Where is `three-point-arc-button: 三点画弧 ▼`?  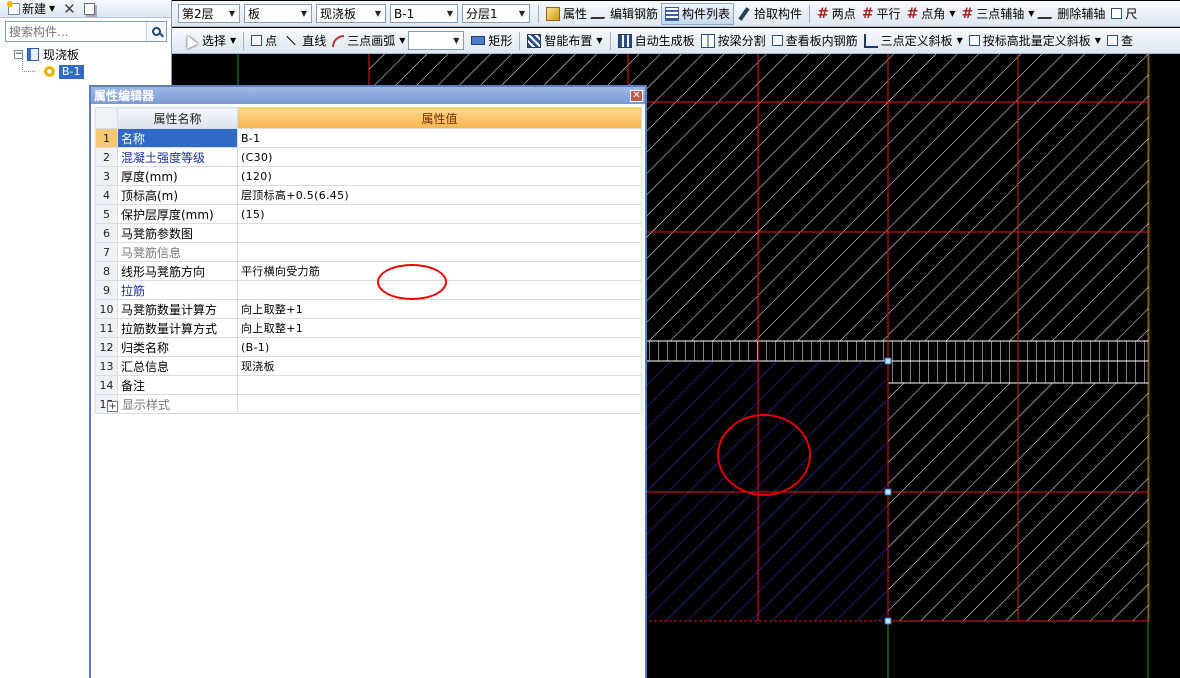 three-point-arc-button: 三点画弧 ▼ is located at coordinates (368, 41).